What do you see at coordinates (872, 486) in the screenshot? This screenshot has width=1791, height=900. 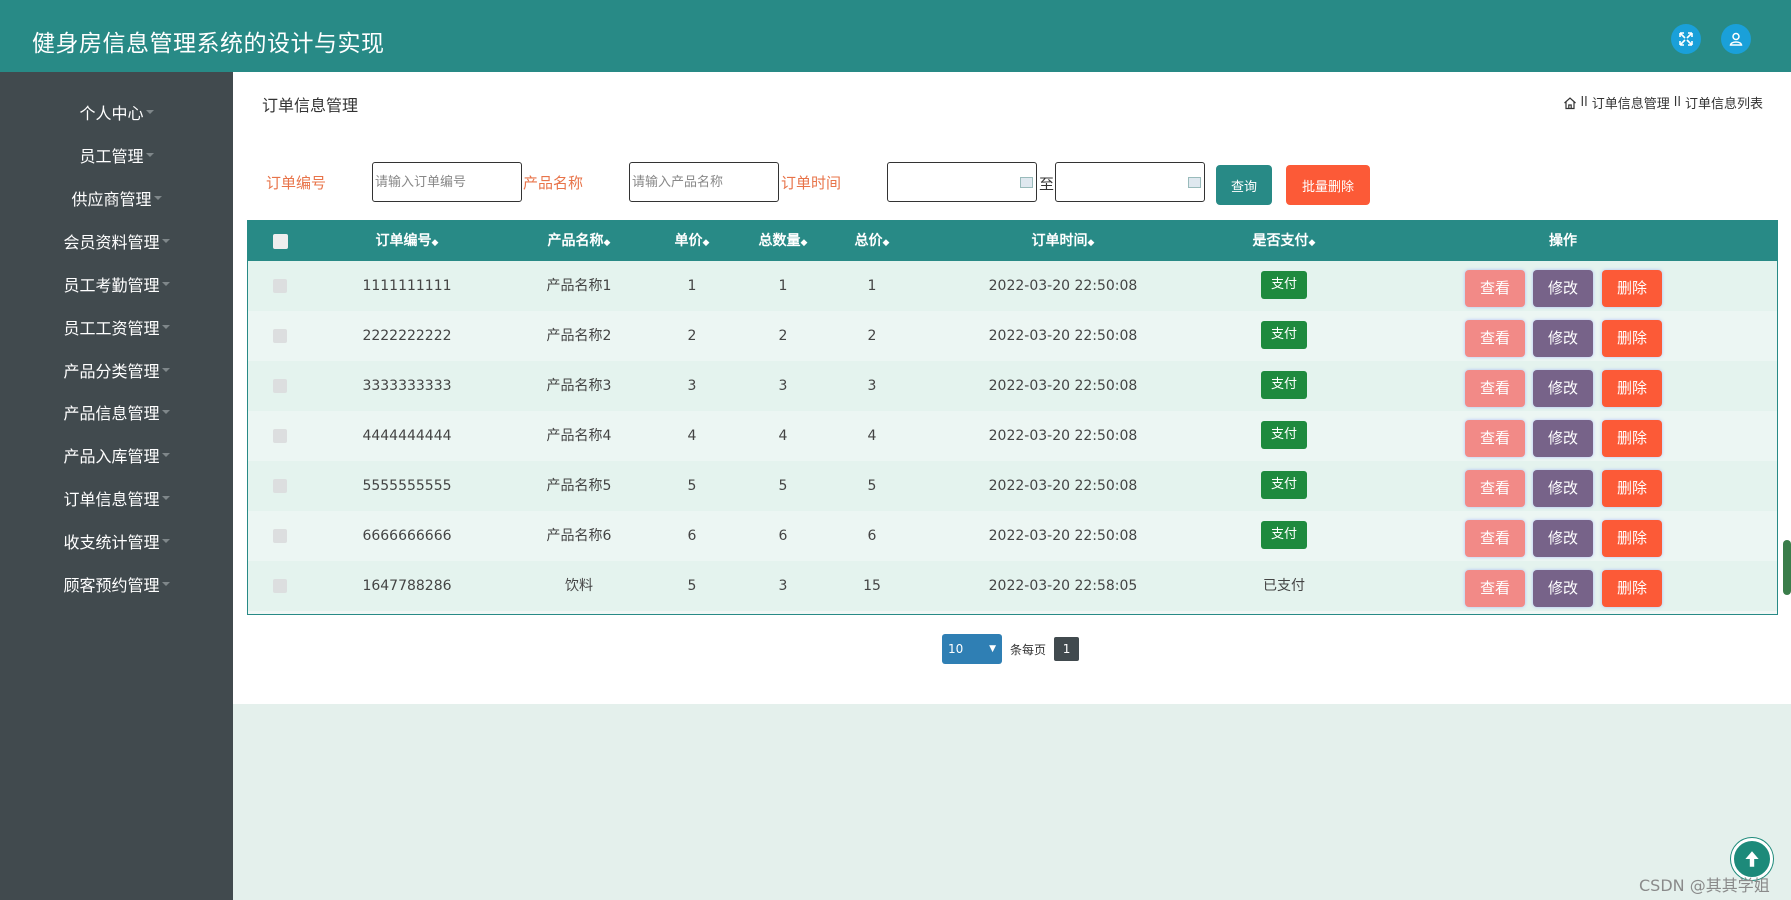 I see `cell-total: 5` at bounding box center [872, 486].